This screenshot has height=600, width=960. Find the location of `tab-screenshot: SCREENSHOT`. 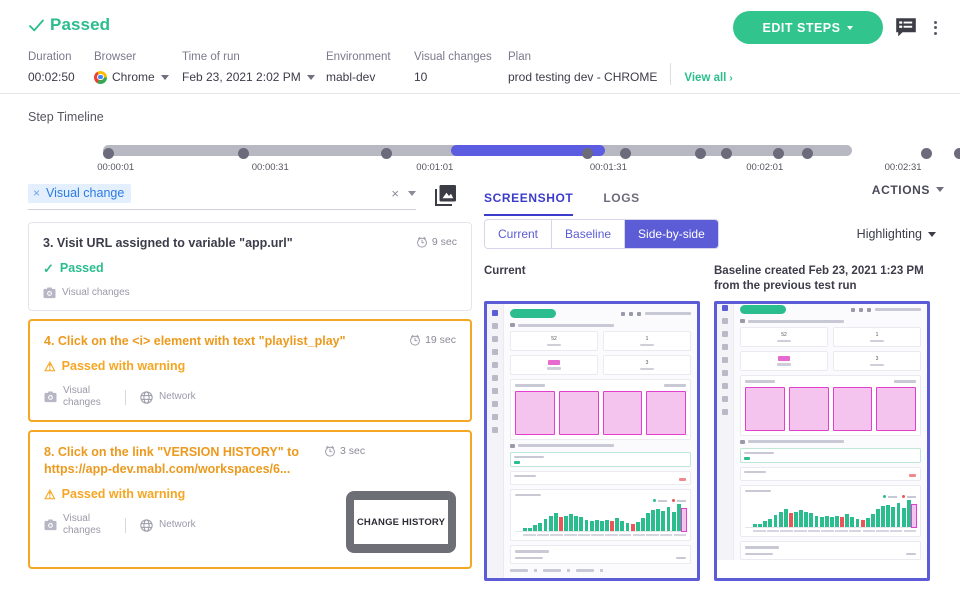

tab-screenshot: SCREENSHOT is located at coordinates (529, 203).